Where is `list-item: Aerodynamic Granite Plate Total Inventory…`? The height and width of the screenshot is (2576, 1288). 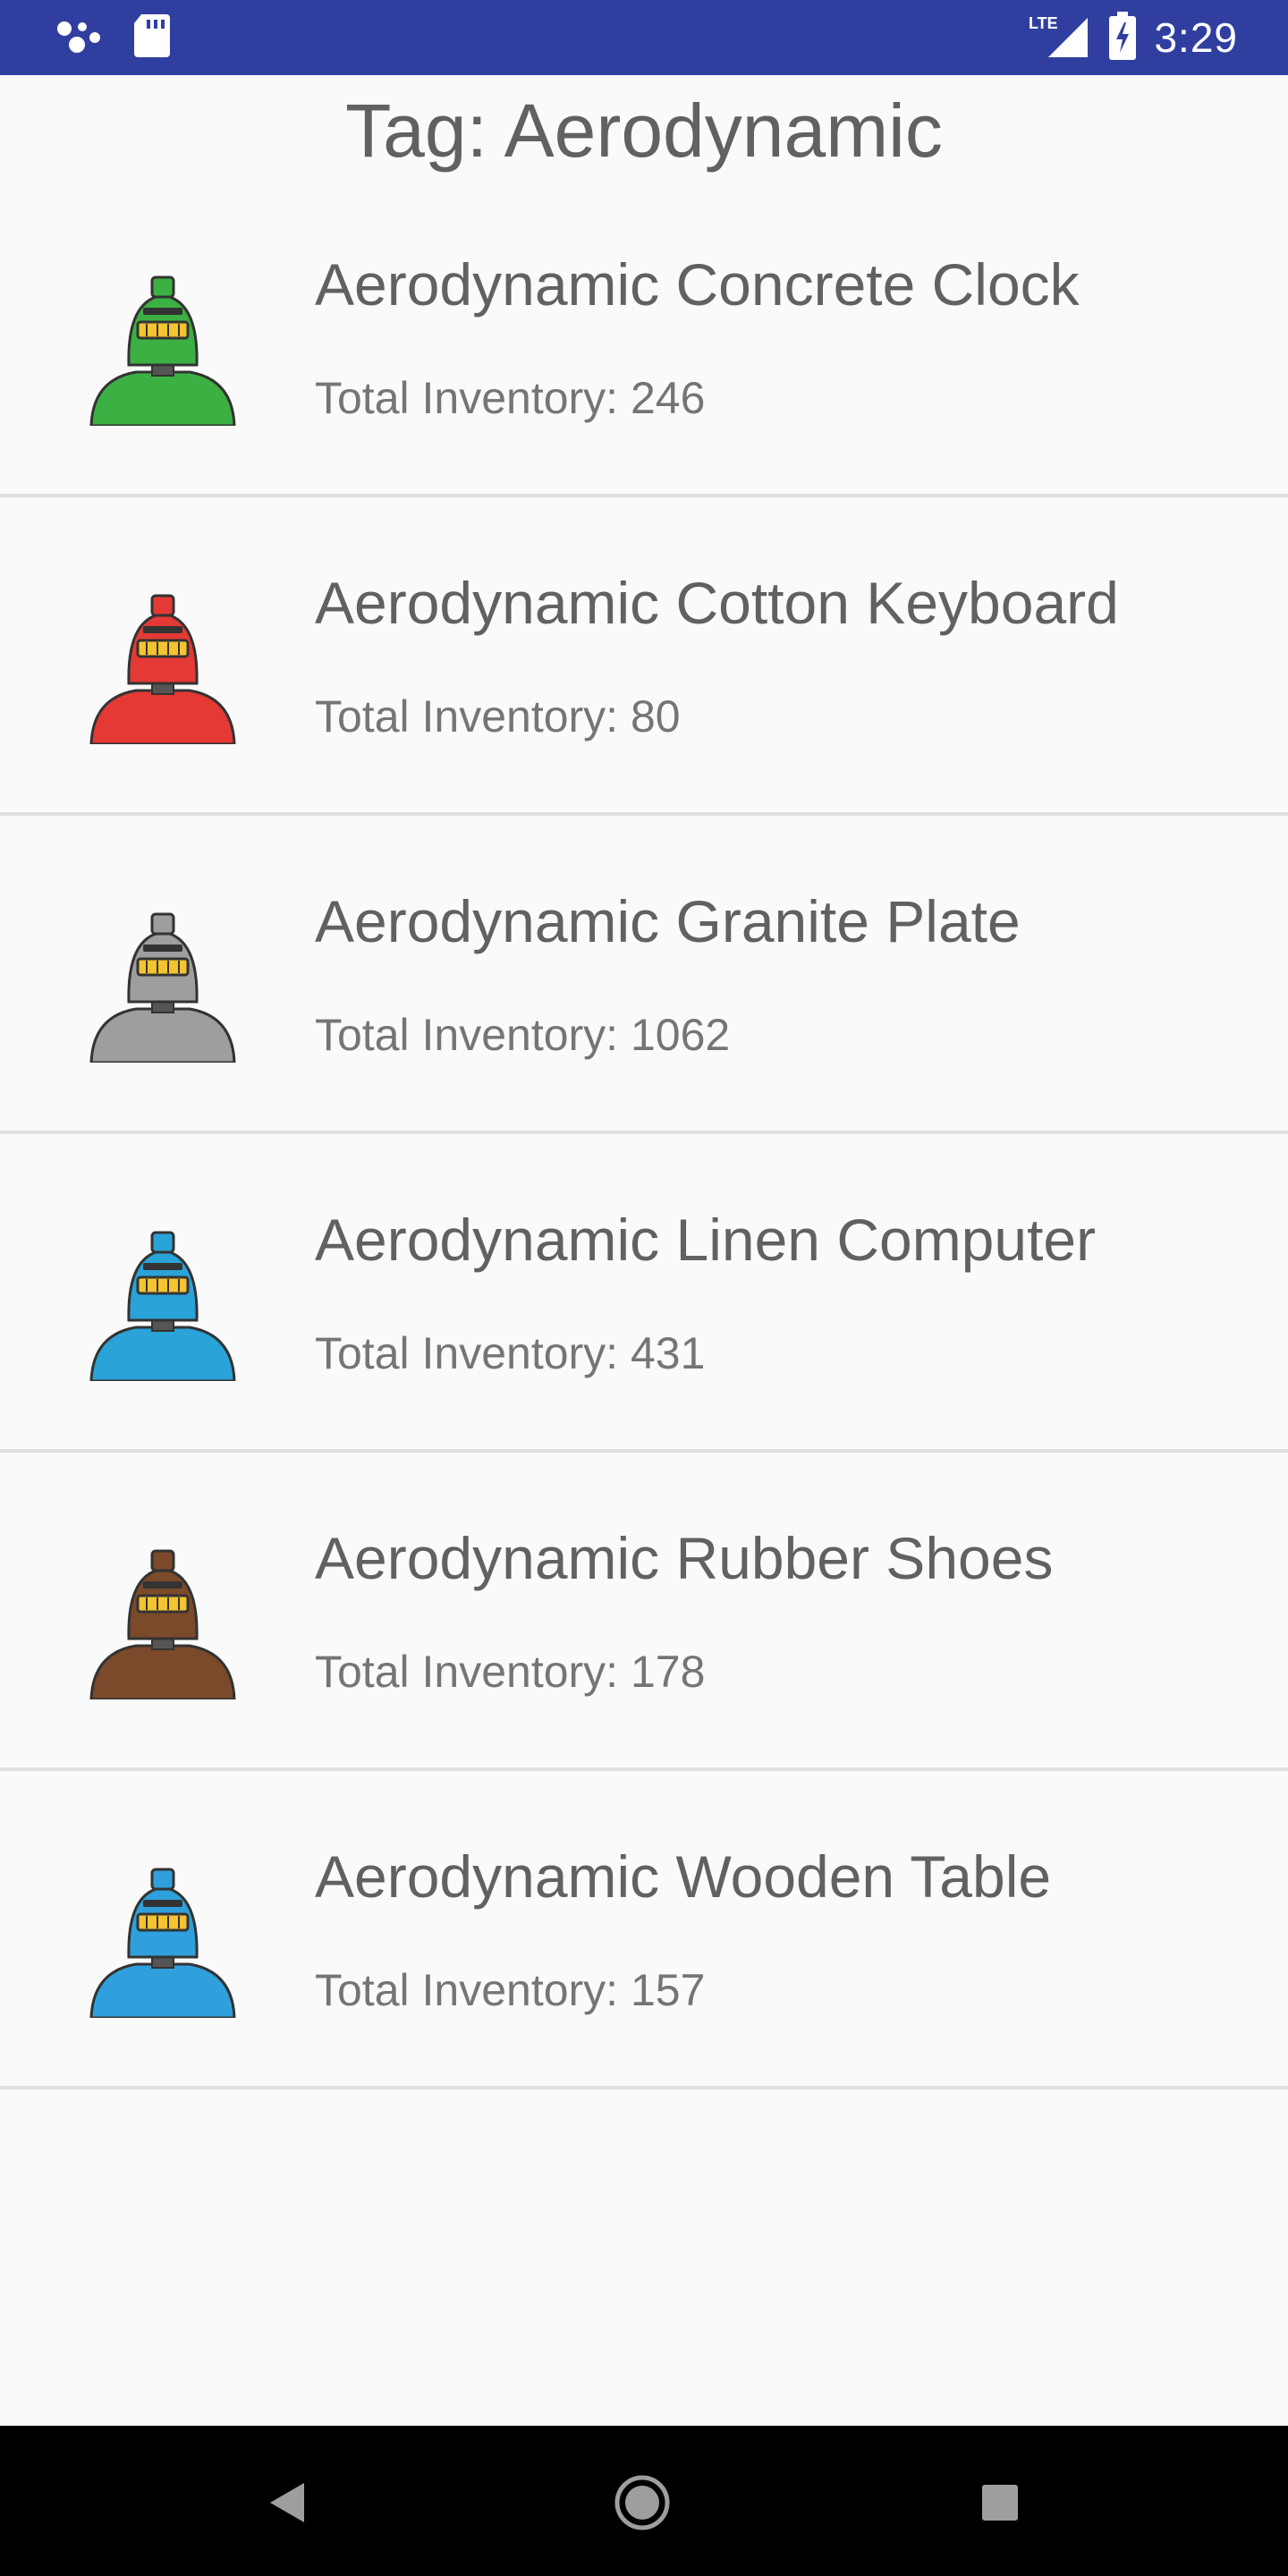 list-item: Aerodynamic Granite Plate Total Inventory… is located at coordinates (644, 975).